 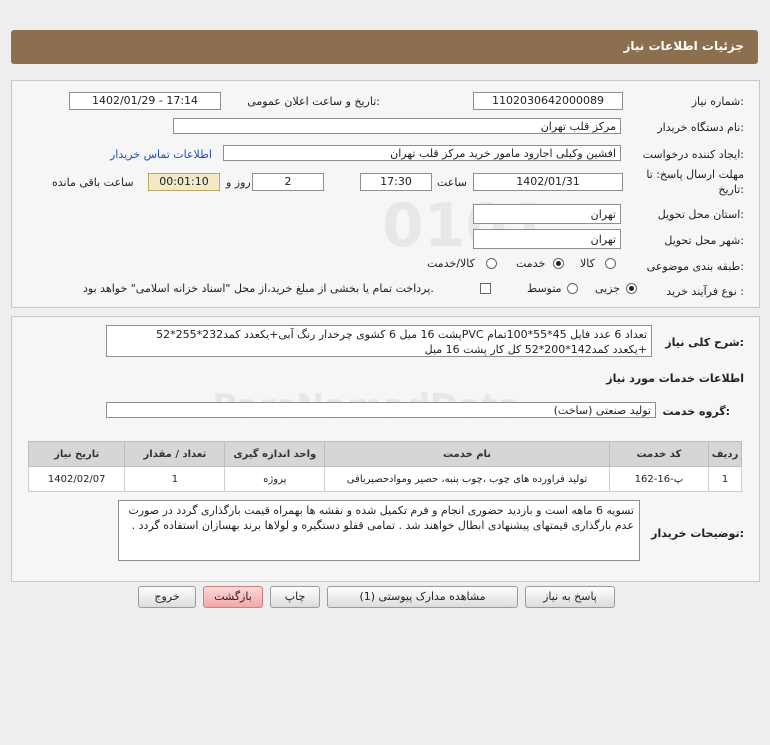 What do you see at coordinates (572, 288) in the screenshot?
I see `process-radio-medium` at bounding box center [572, 288].